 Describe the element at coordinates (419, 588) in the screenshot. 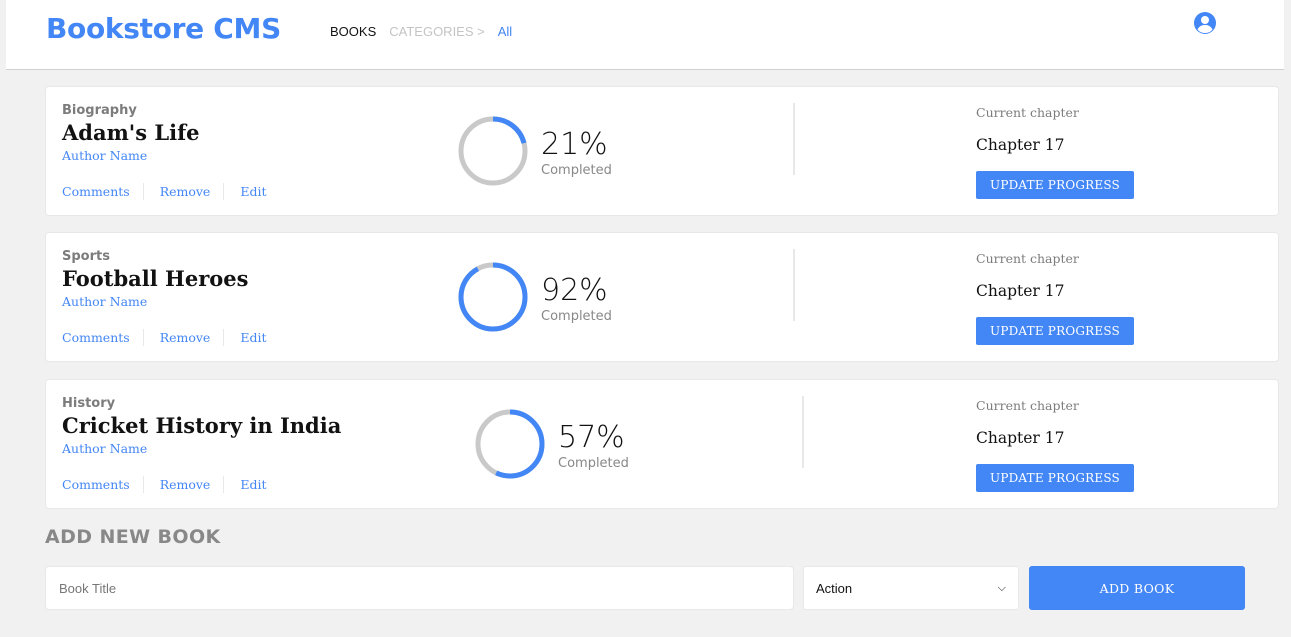

I see `book-title-input` at that location.